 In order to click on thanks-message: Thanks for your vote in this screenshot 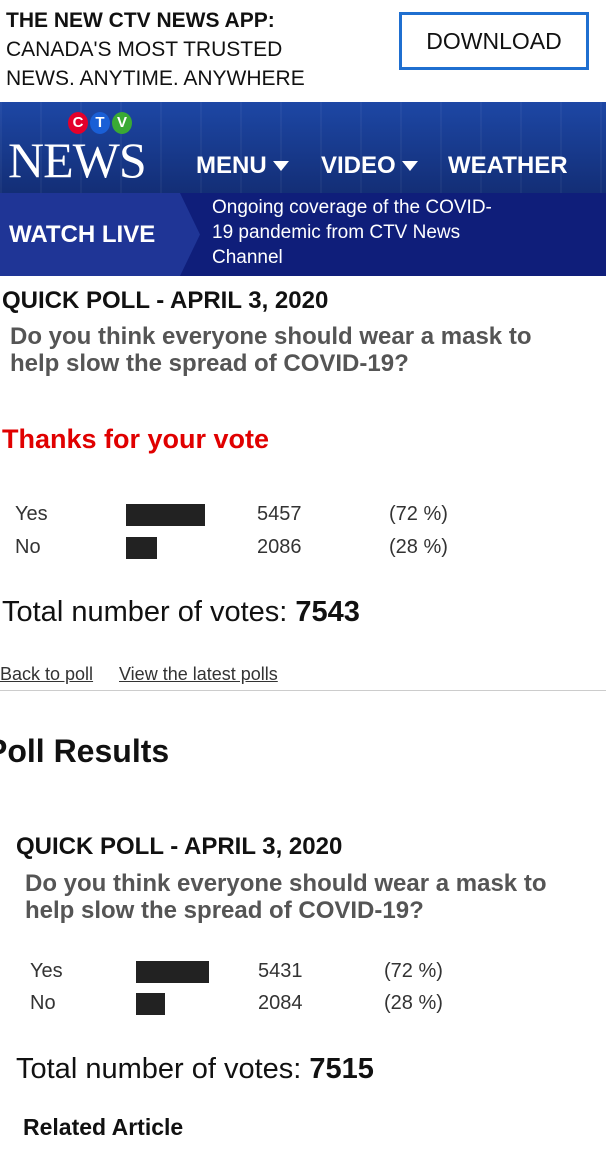, I will do `click(136, 439)`.